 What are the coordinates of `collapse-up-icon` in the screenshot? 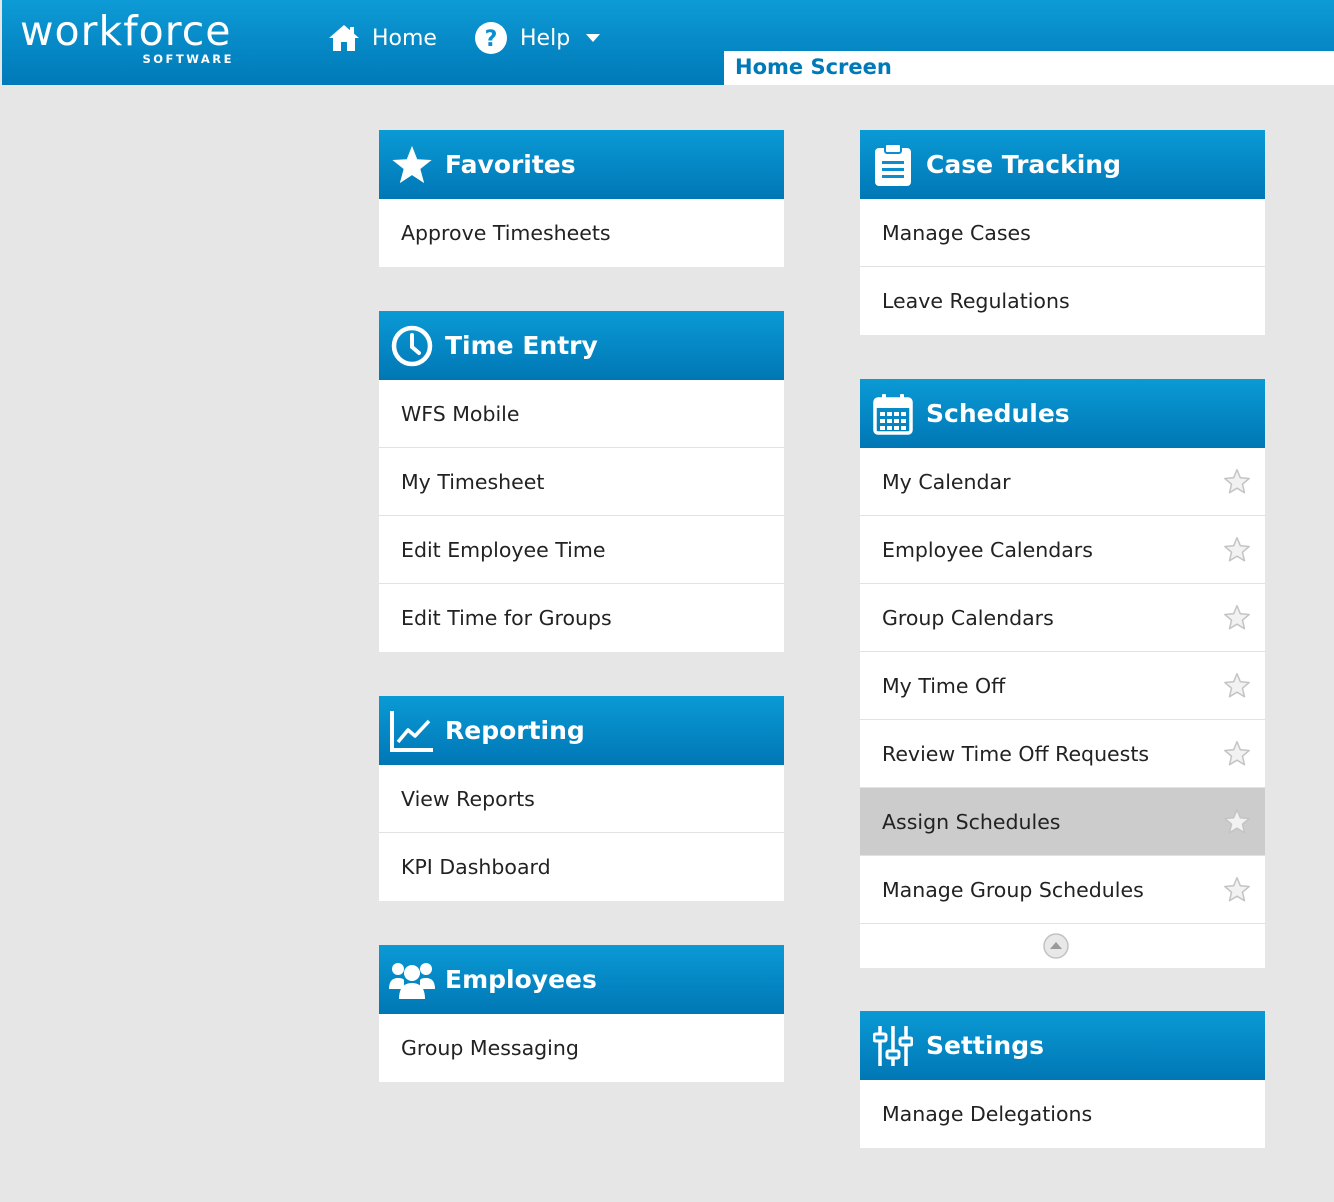 It's located at (1056, 946).